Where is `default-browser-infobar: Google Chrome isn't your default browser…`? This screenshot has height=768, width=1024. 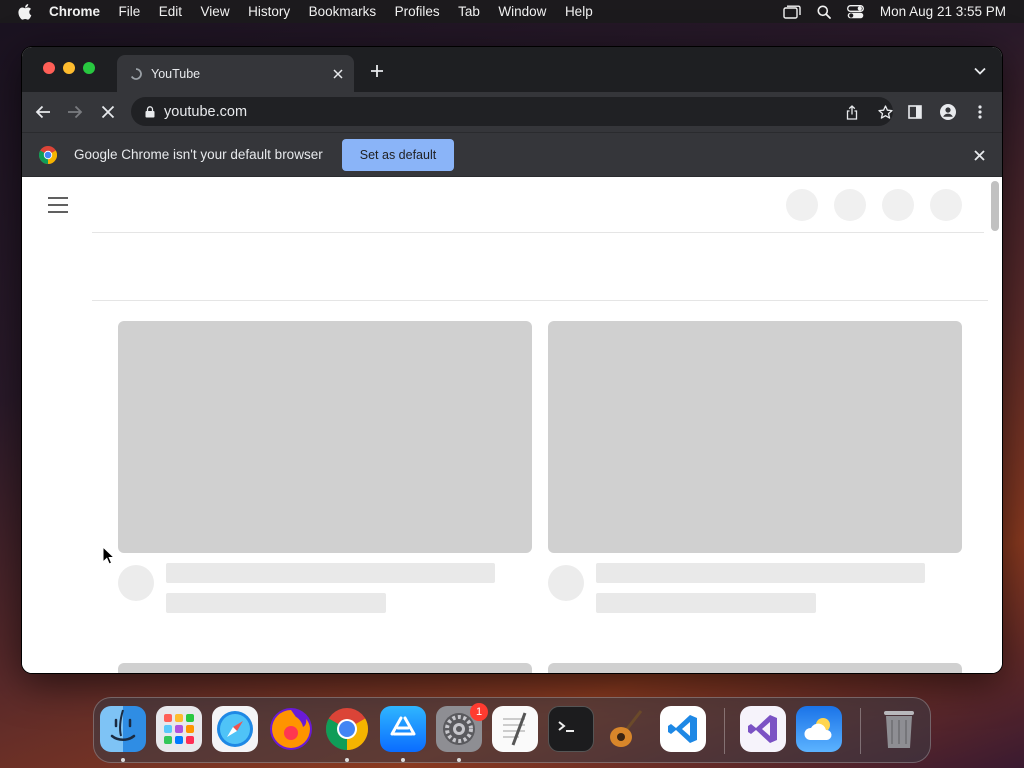 default-browser-infobar: Google Chrome isn't your default browser… is located at coordinates (512, 154).